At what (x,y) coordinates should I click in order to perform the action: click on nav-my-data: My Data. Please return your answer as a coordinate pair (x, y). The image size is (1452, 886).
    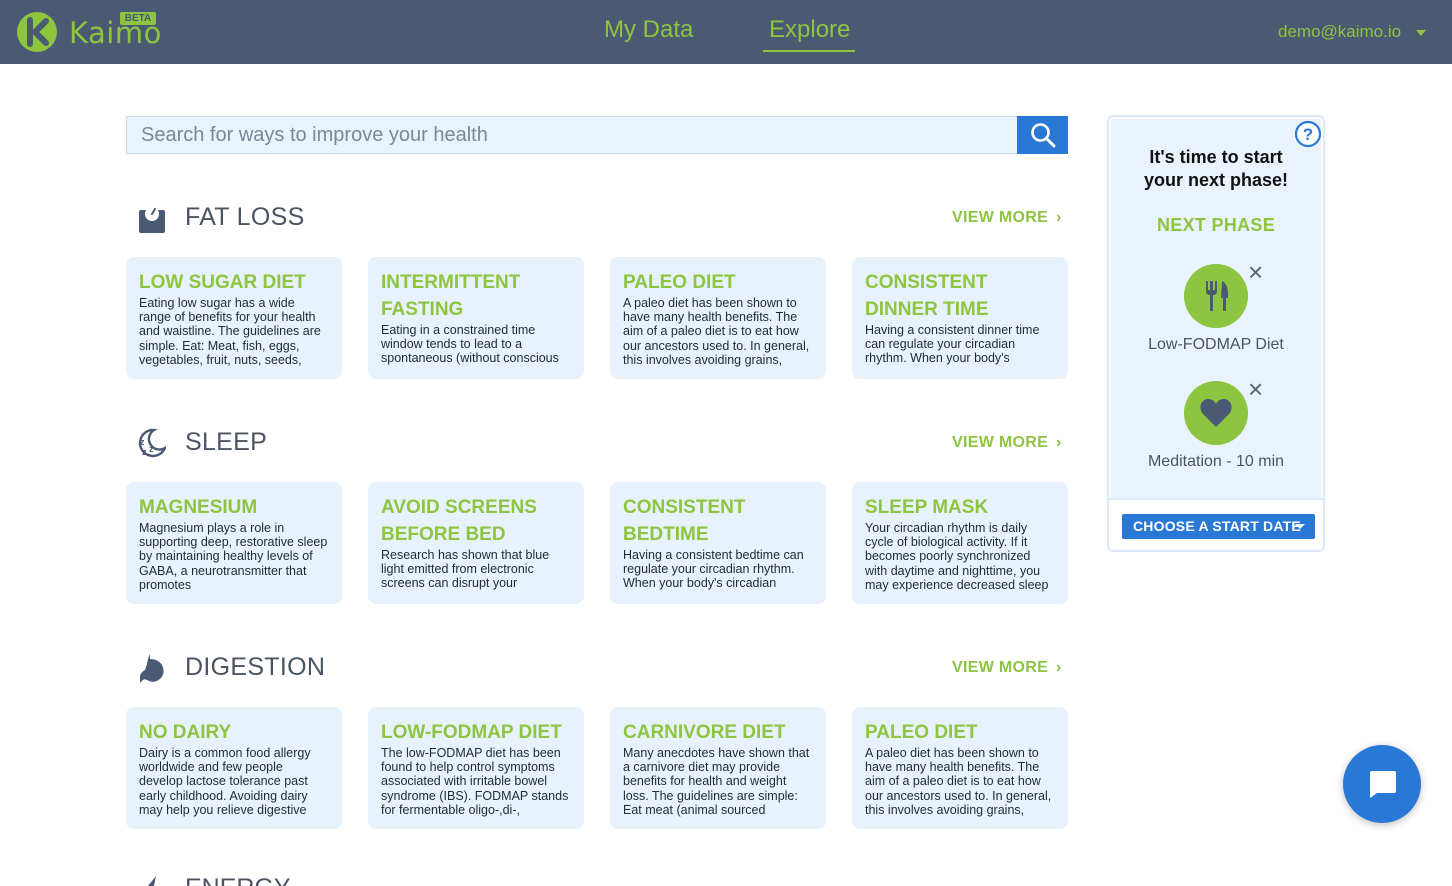
    Looking at the image, I should click on (648, 30).